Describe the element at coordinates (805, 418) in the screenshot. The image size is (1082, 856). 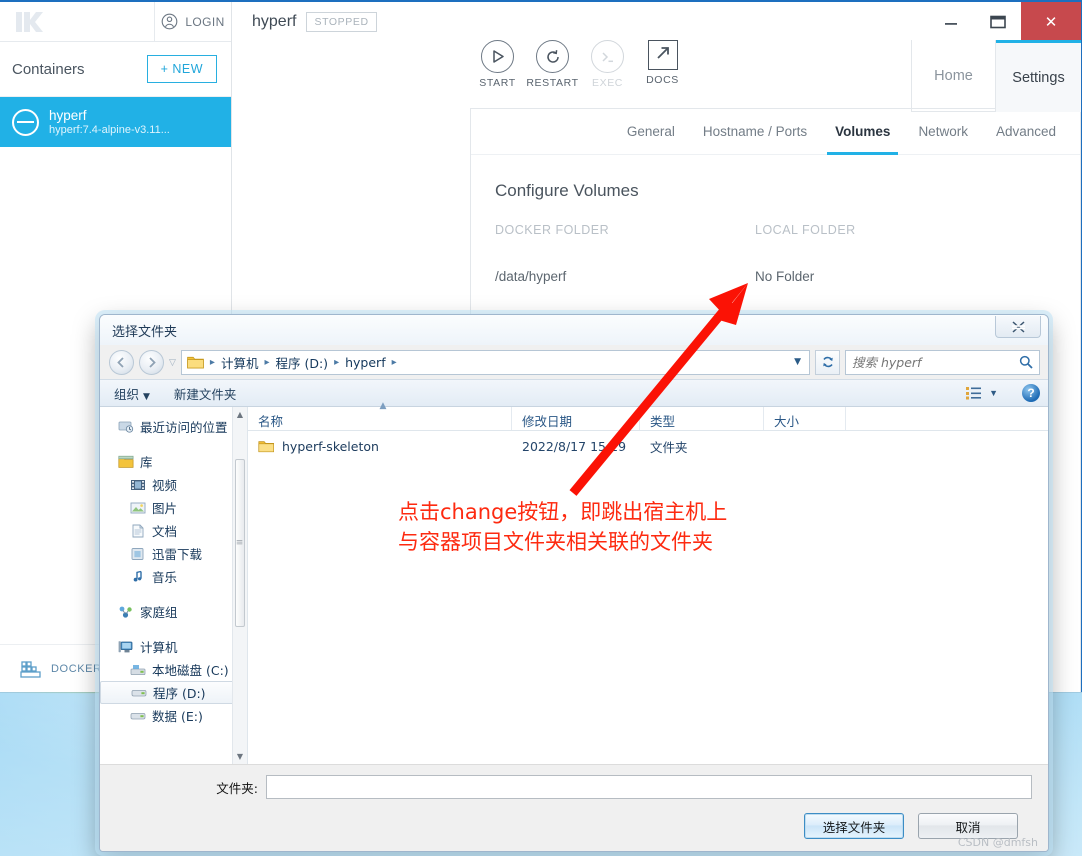
I see `column-header-size: 大小` at that location.